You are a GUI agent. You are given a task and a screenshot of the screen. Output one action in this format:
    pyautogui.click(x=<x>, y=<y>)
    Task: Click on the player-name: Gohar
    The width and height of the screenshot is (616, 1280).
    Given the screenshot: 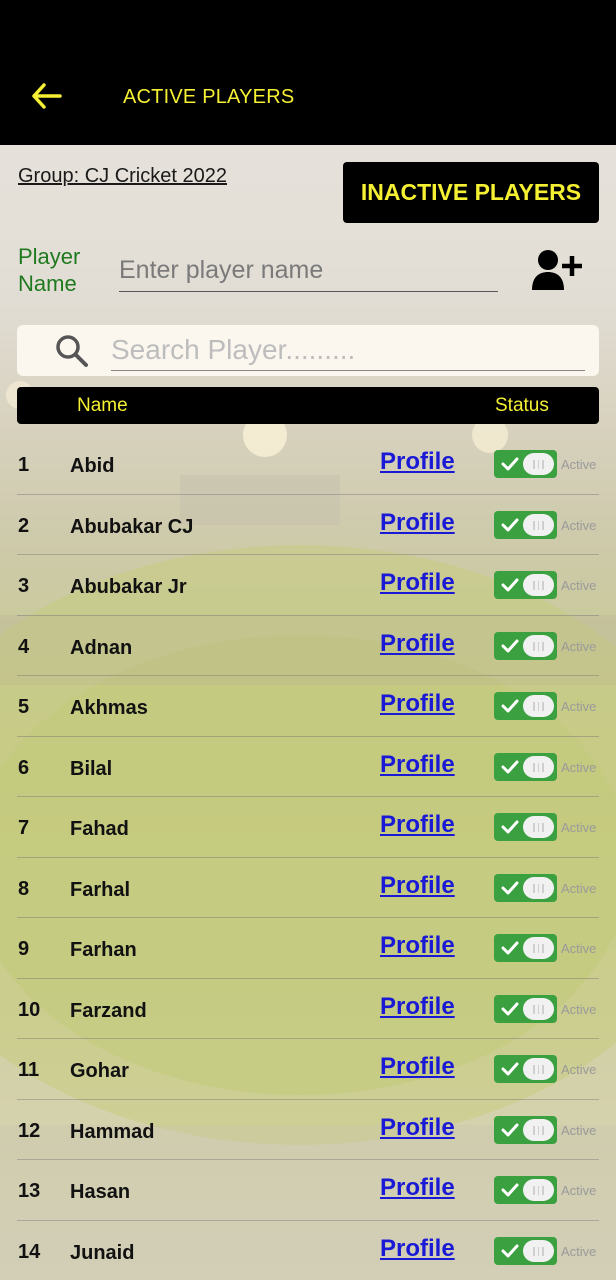 What is the action you would take?
    pyautogui.click(x=99, y=1071)
    